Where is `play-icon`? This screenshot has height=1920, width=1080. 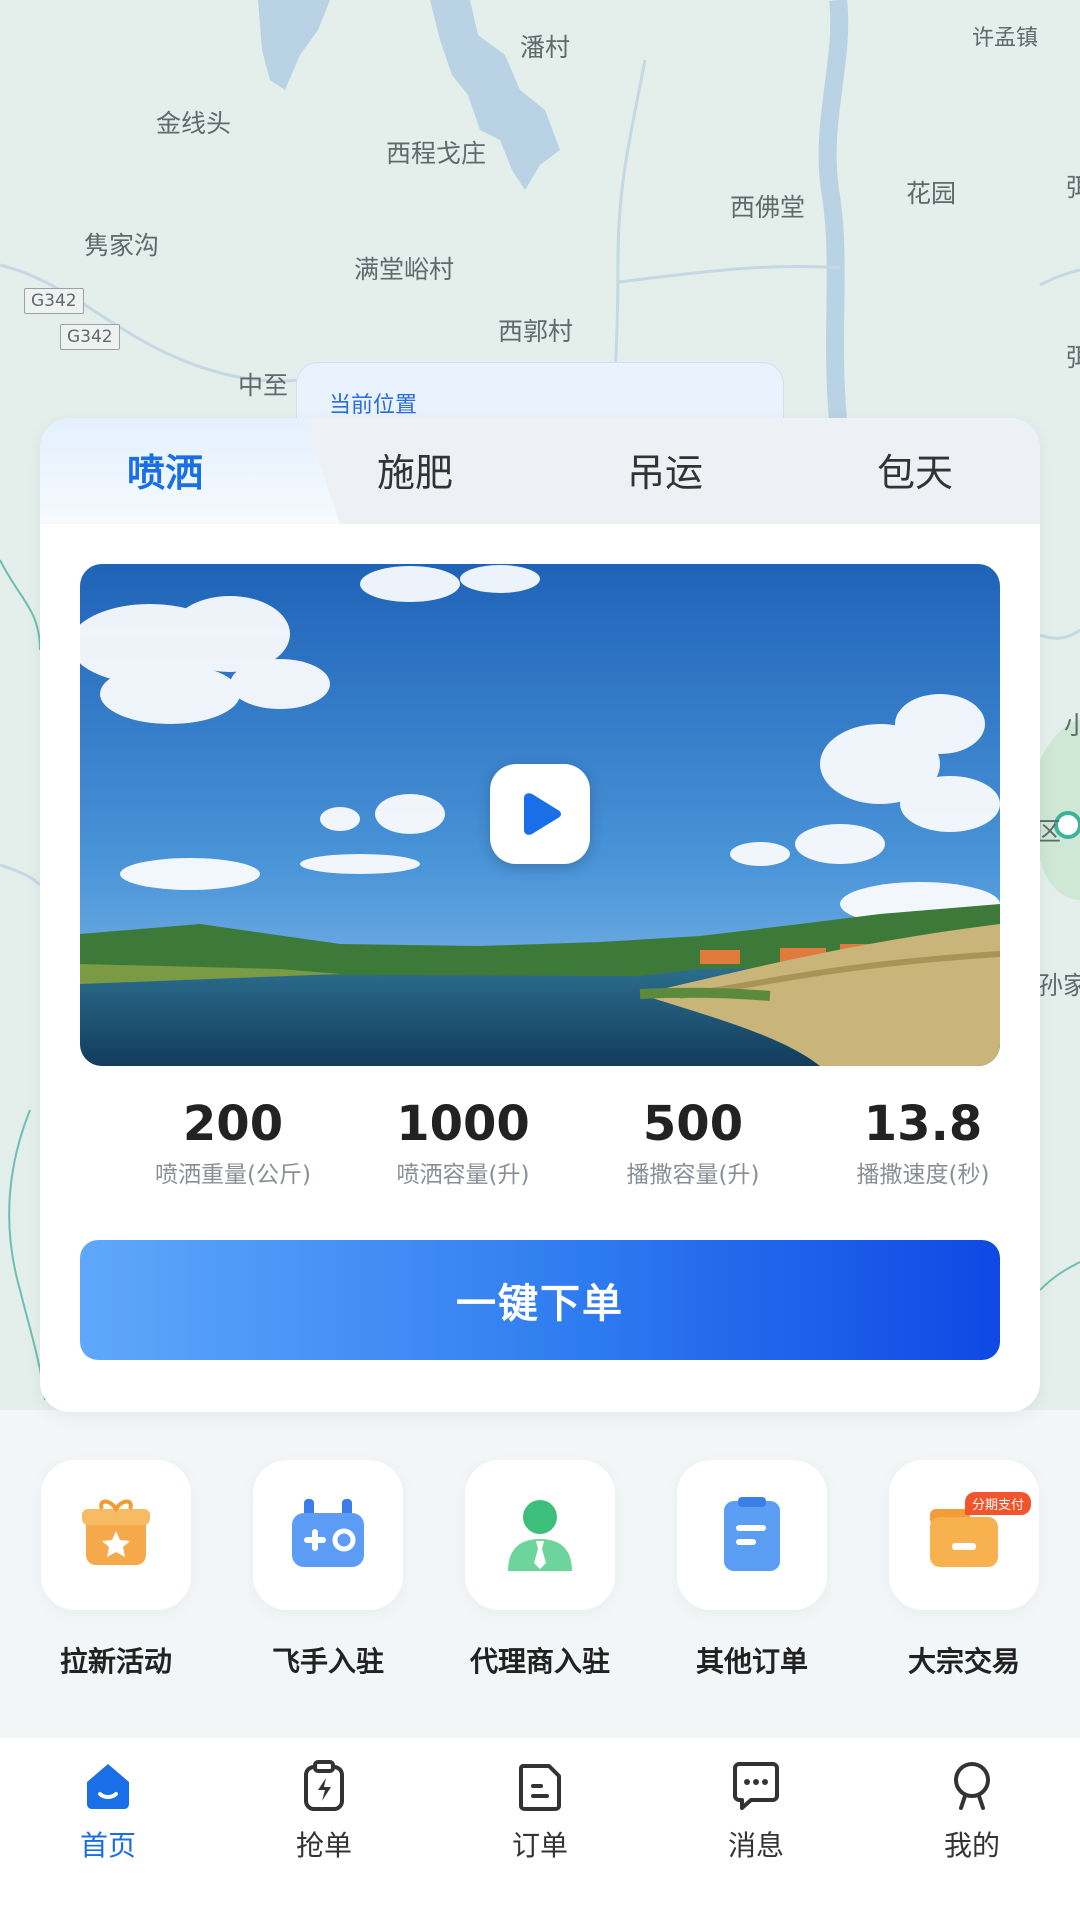 play-icon is located at coordinates (542, 814).